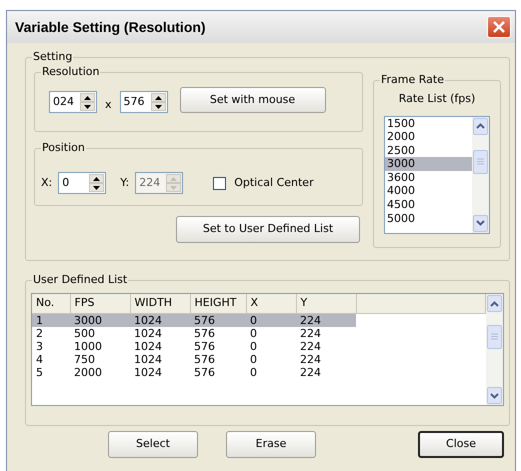 The width and height of the screenshot is (521, 471). I want to click on column-header: No., so click(51, 303).